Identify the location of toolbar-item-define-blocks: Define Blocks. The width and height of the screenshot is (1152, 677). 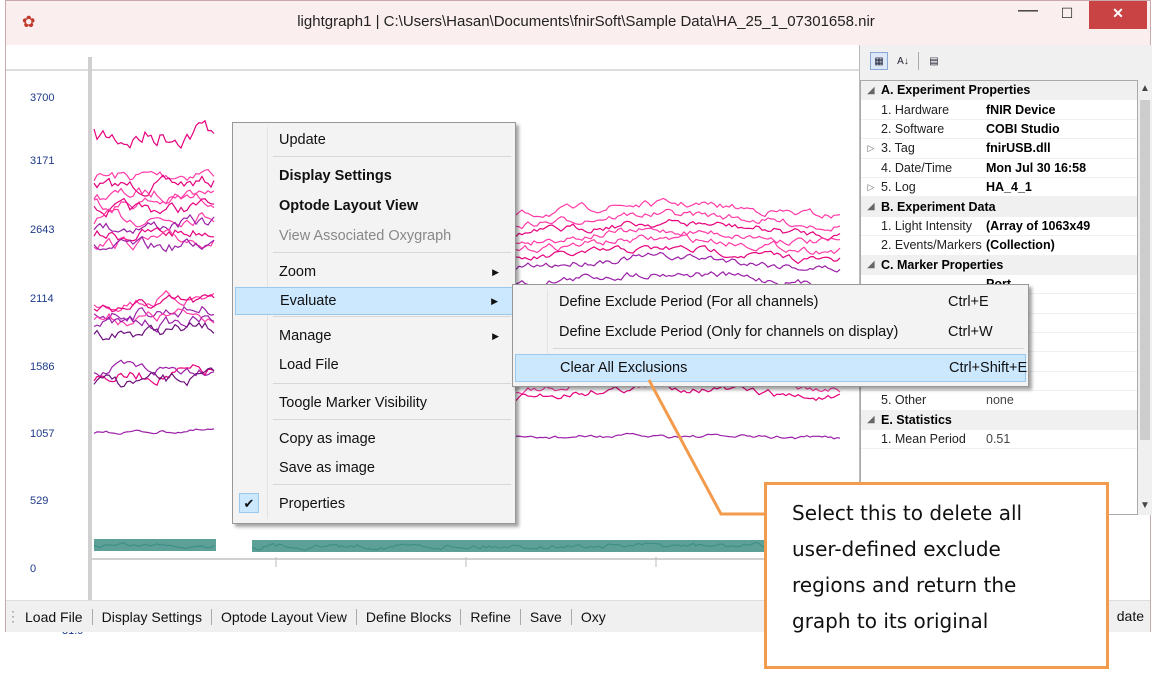
(409, 616).